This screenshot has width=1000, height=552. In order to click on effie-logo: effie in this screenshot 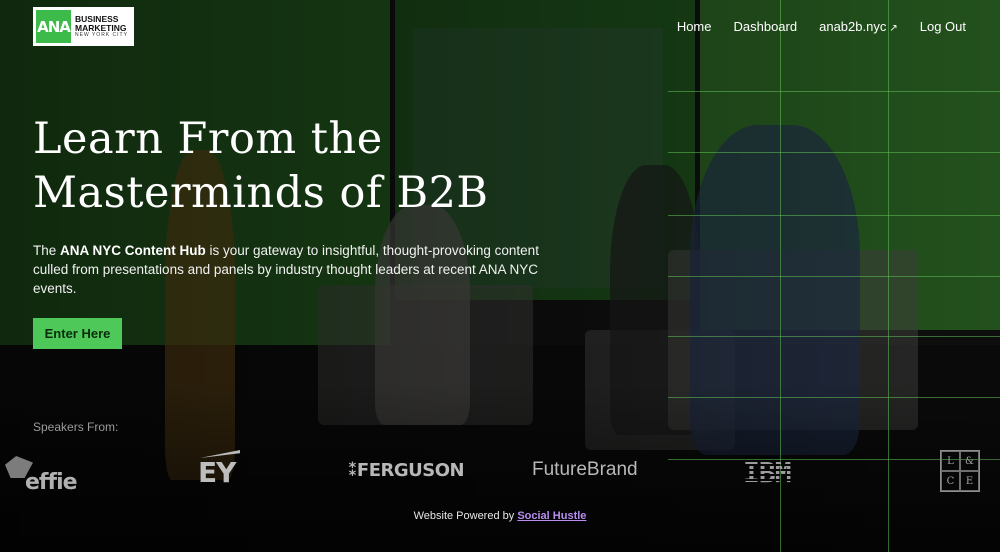, I will do `click(41, 472)`.